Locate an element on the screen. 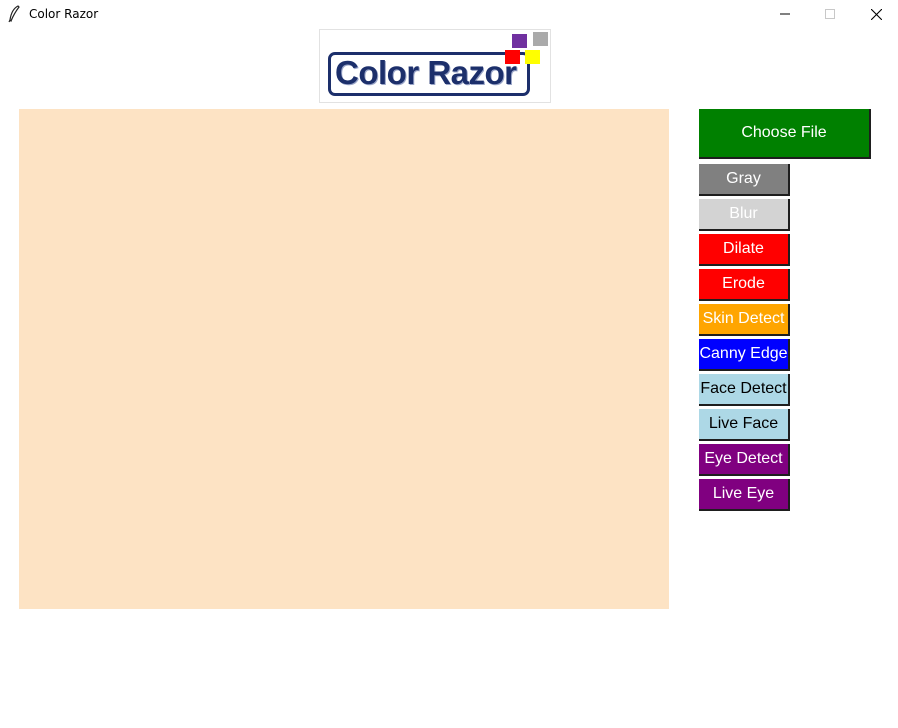 This screenshot has height=728, width=898. skin-detect-button: Skin Detect is located at coordinates (744, 320).